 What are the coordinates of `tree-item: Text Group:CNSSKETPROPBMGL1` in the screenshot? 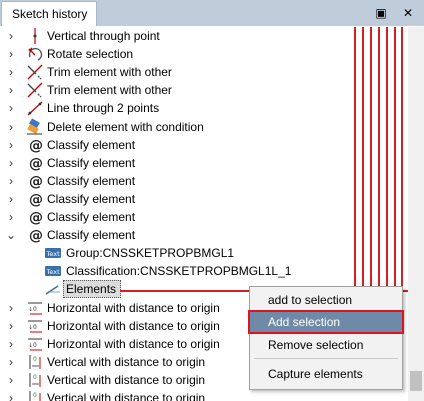 It's located at (204, 253).